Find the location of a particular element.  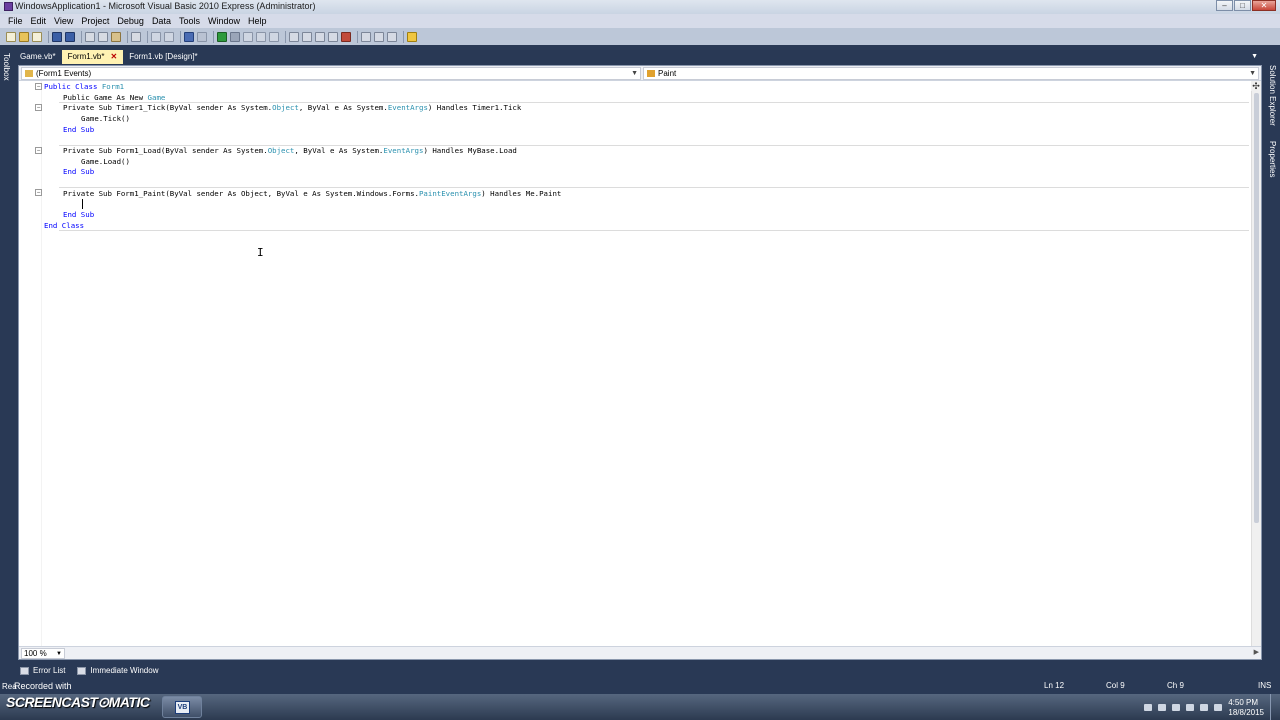

options-icon is located at coordinates (412, 36).